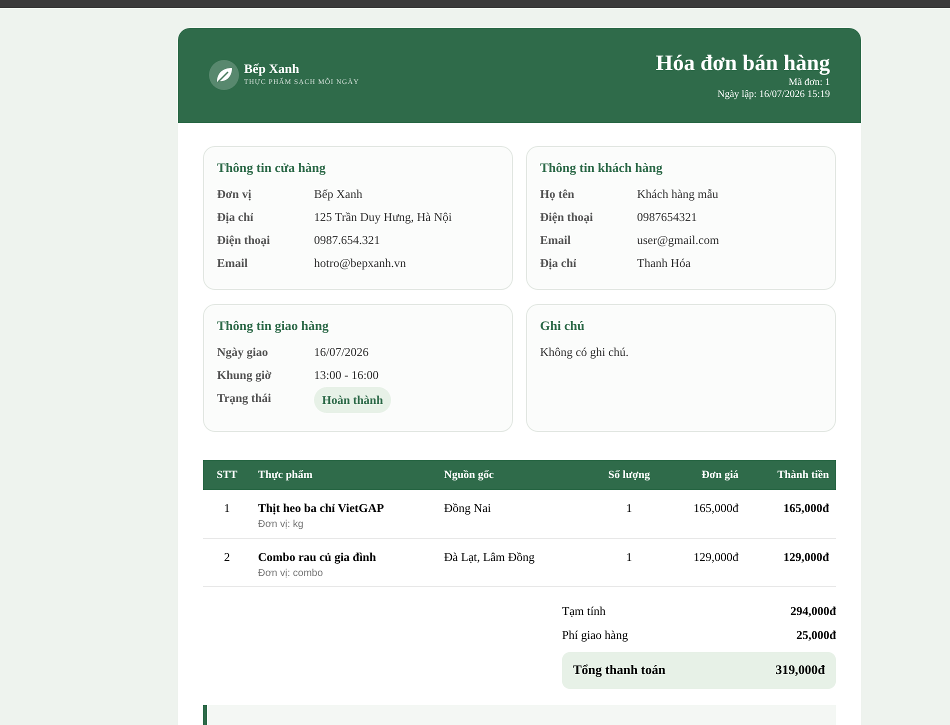 Image resolution: width=950 pixels, height=725 pixels. What do you see at coordinates (809, 83) in the screenshot?
I see `order-number: Mã đơn: 1` at bounding box center [809, 83].